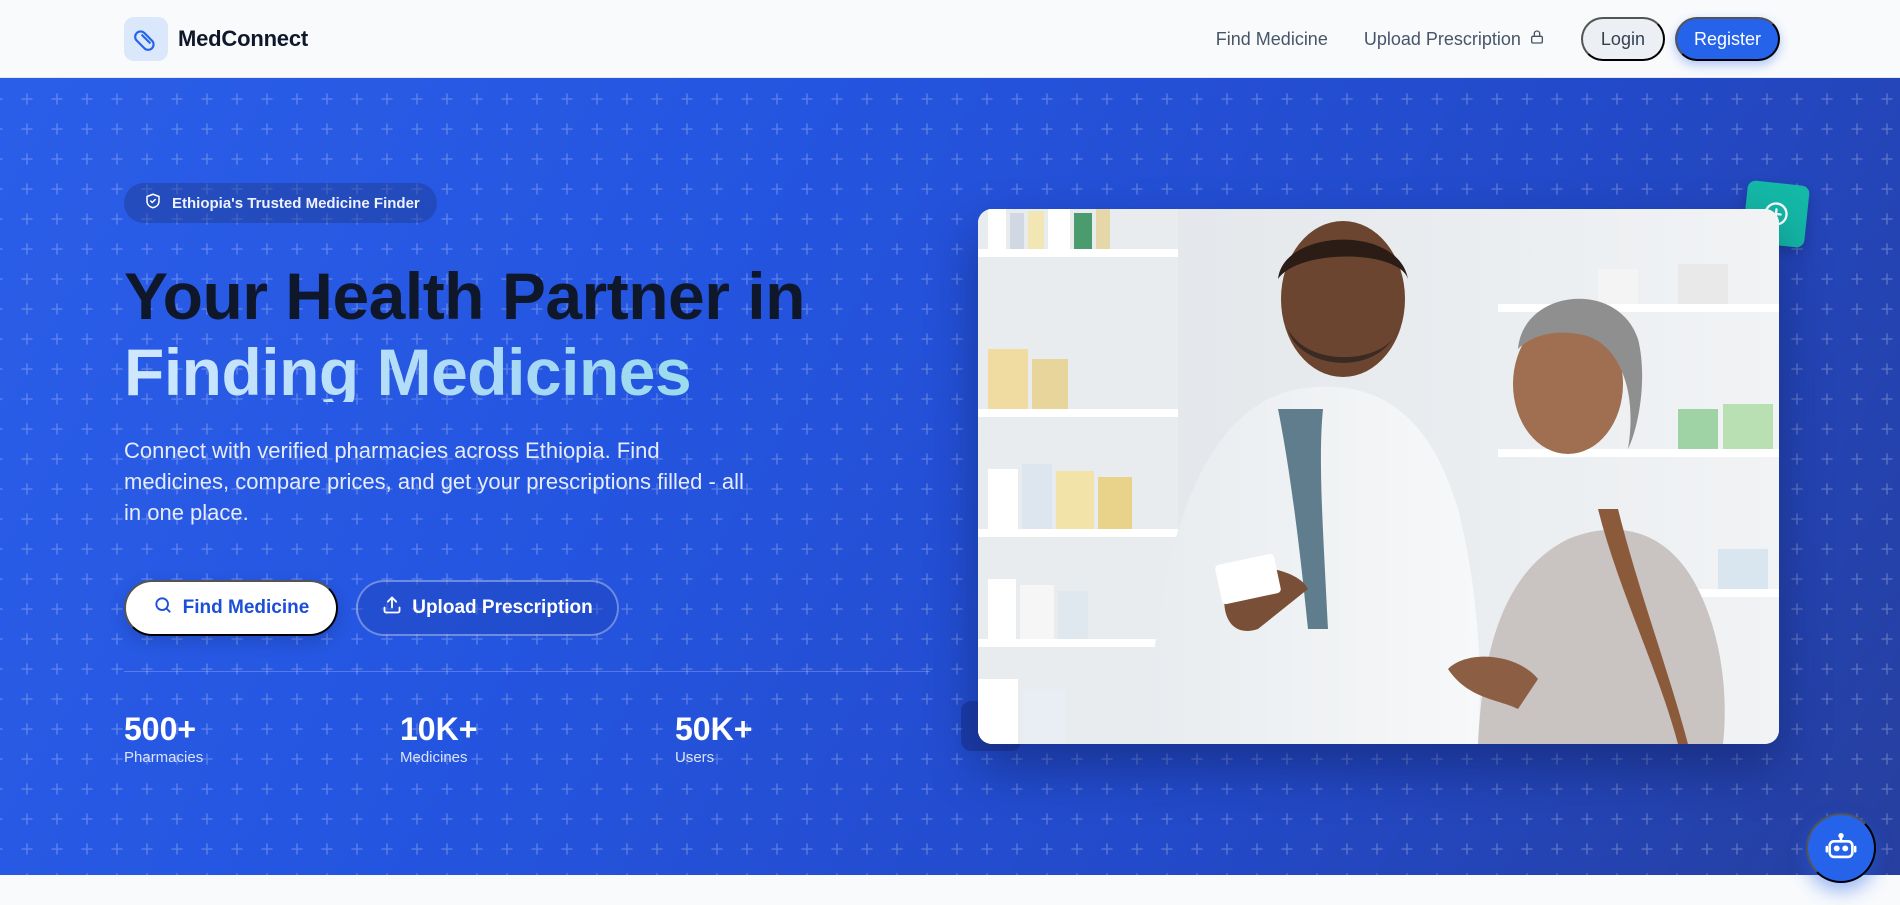 The height and width of the screenshot is (905, 1900). Describe the element at coordinates (1442, 38) in the screenshot. I see `nav-upload-prescription-label: Upload Prescription` at that location.